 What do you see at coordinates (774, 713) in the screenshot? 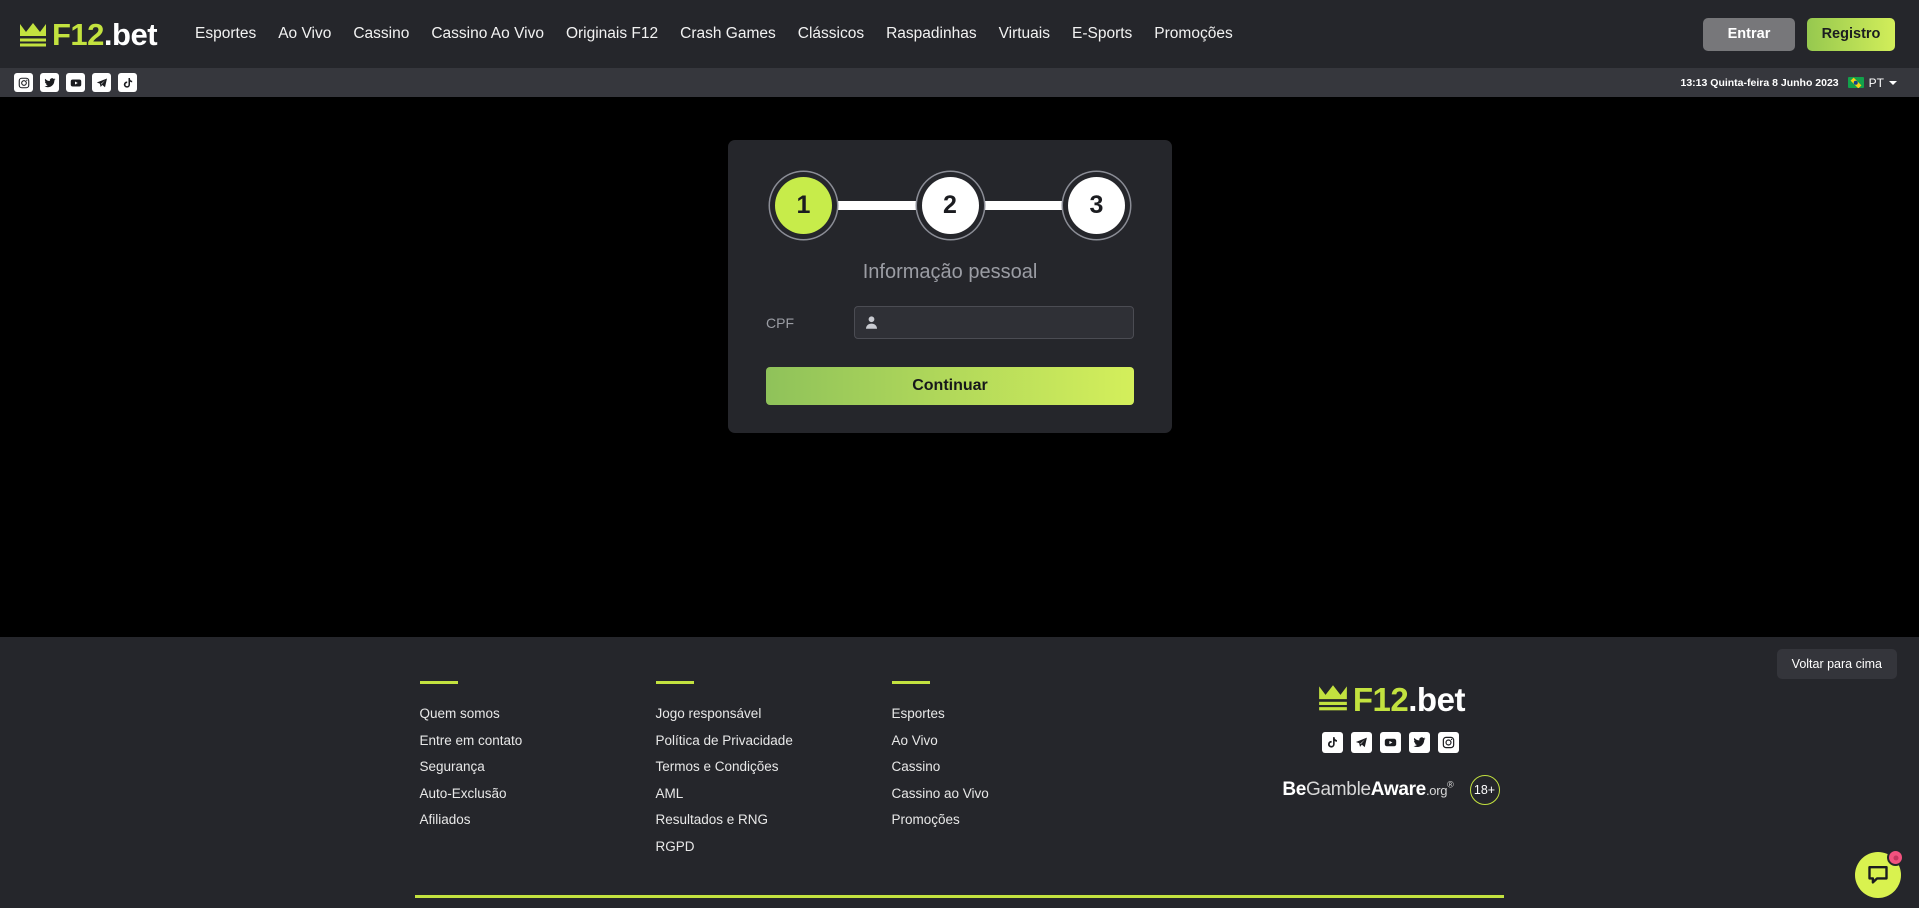
I see `footer-link-jogo-responsavel: Jogo responsável` at bounding box center [774, 713].